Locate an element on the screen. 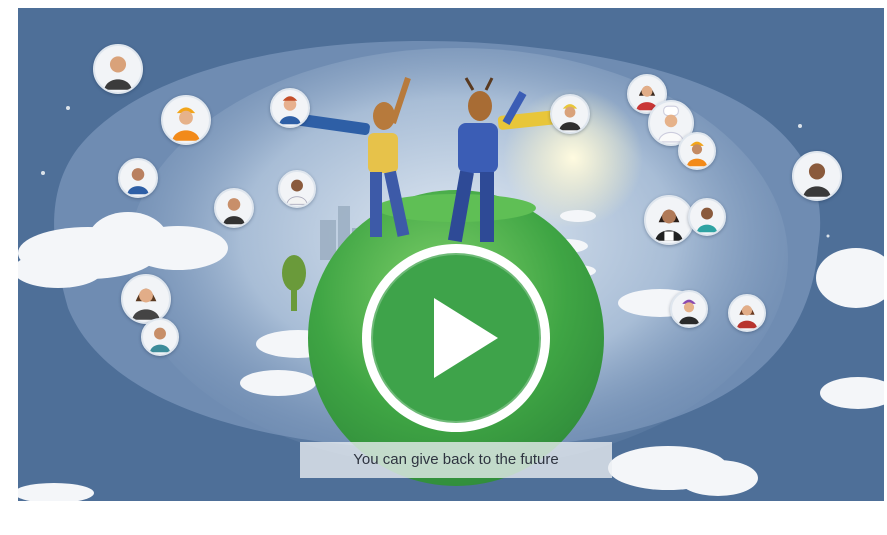  waiter-avatar-icon is located at coordinates (669, 220).